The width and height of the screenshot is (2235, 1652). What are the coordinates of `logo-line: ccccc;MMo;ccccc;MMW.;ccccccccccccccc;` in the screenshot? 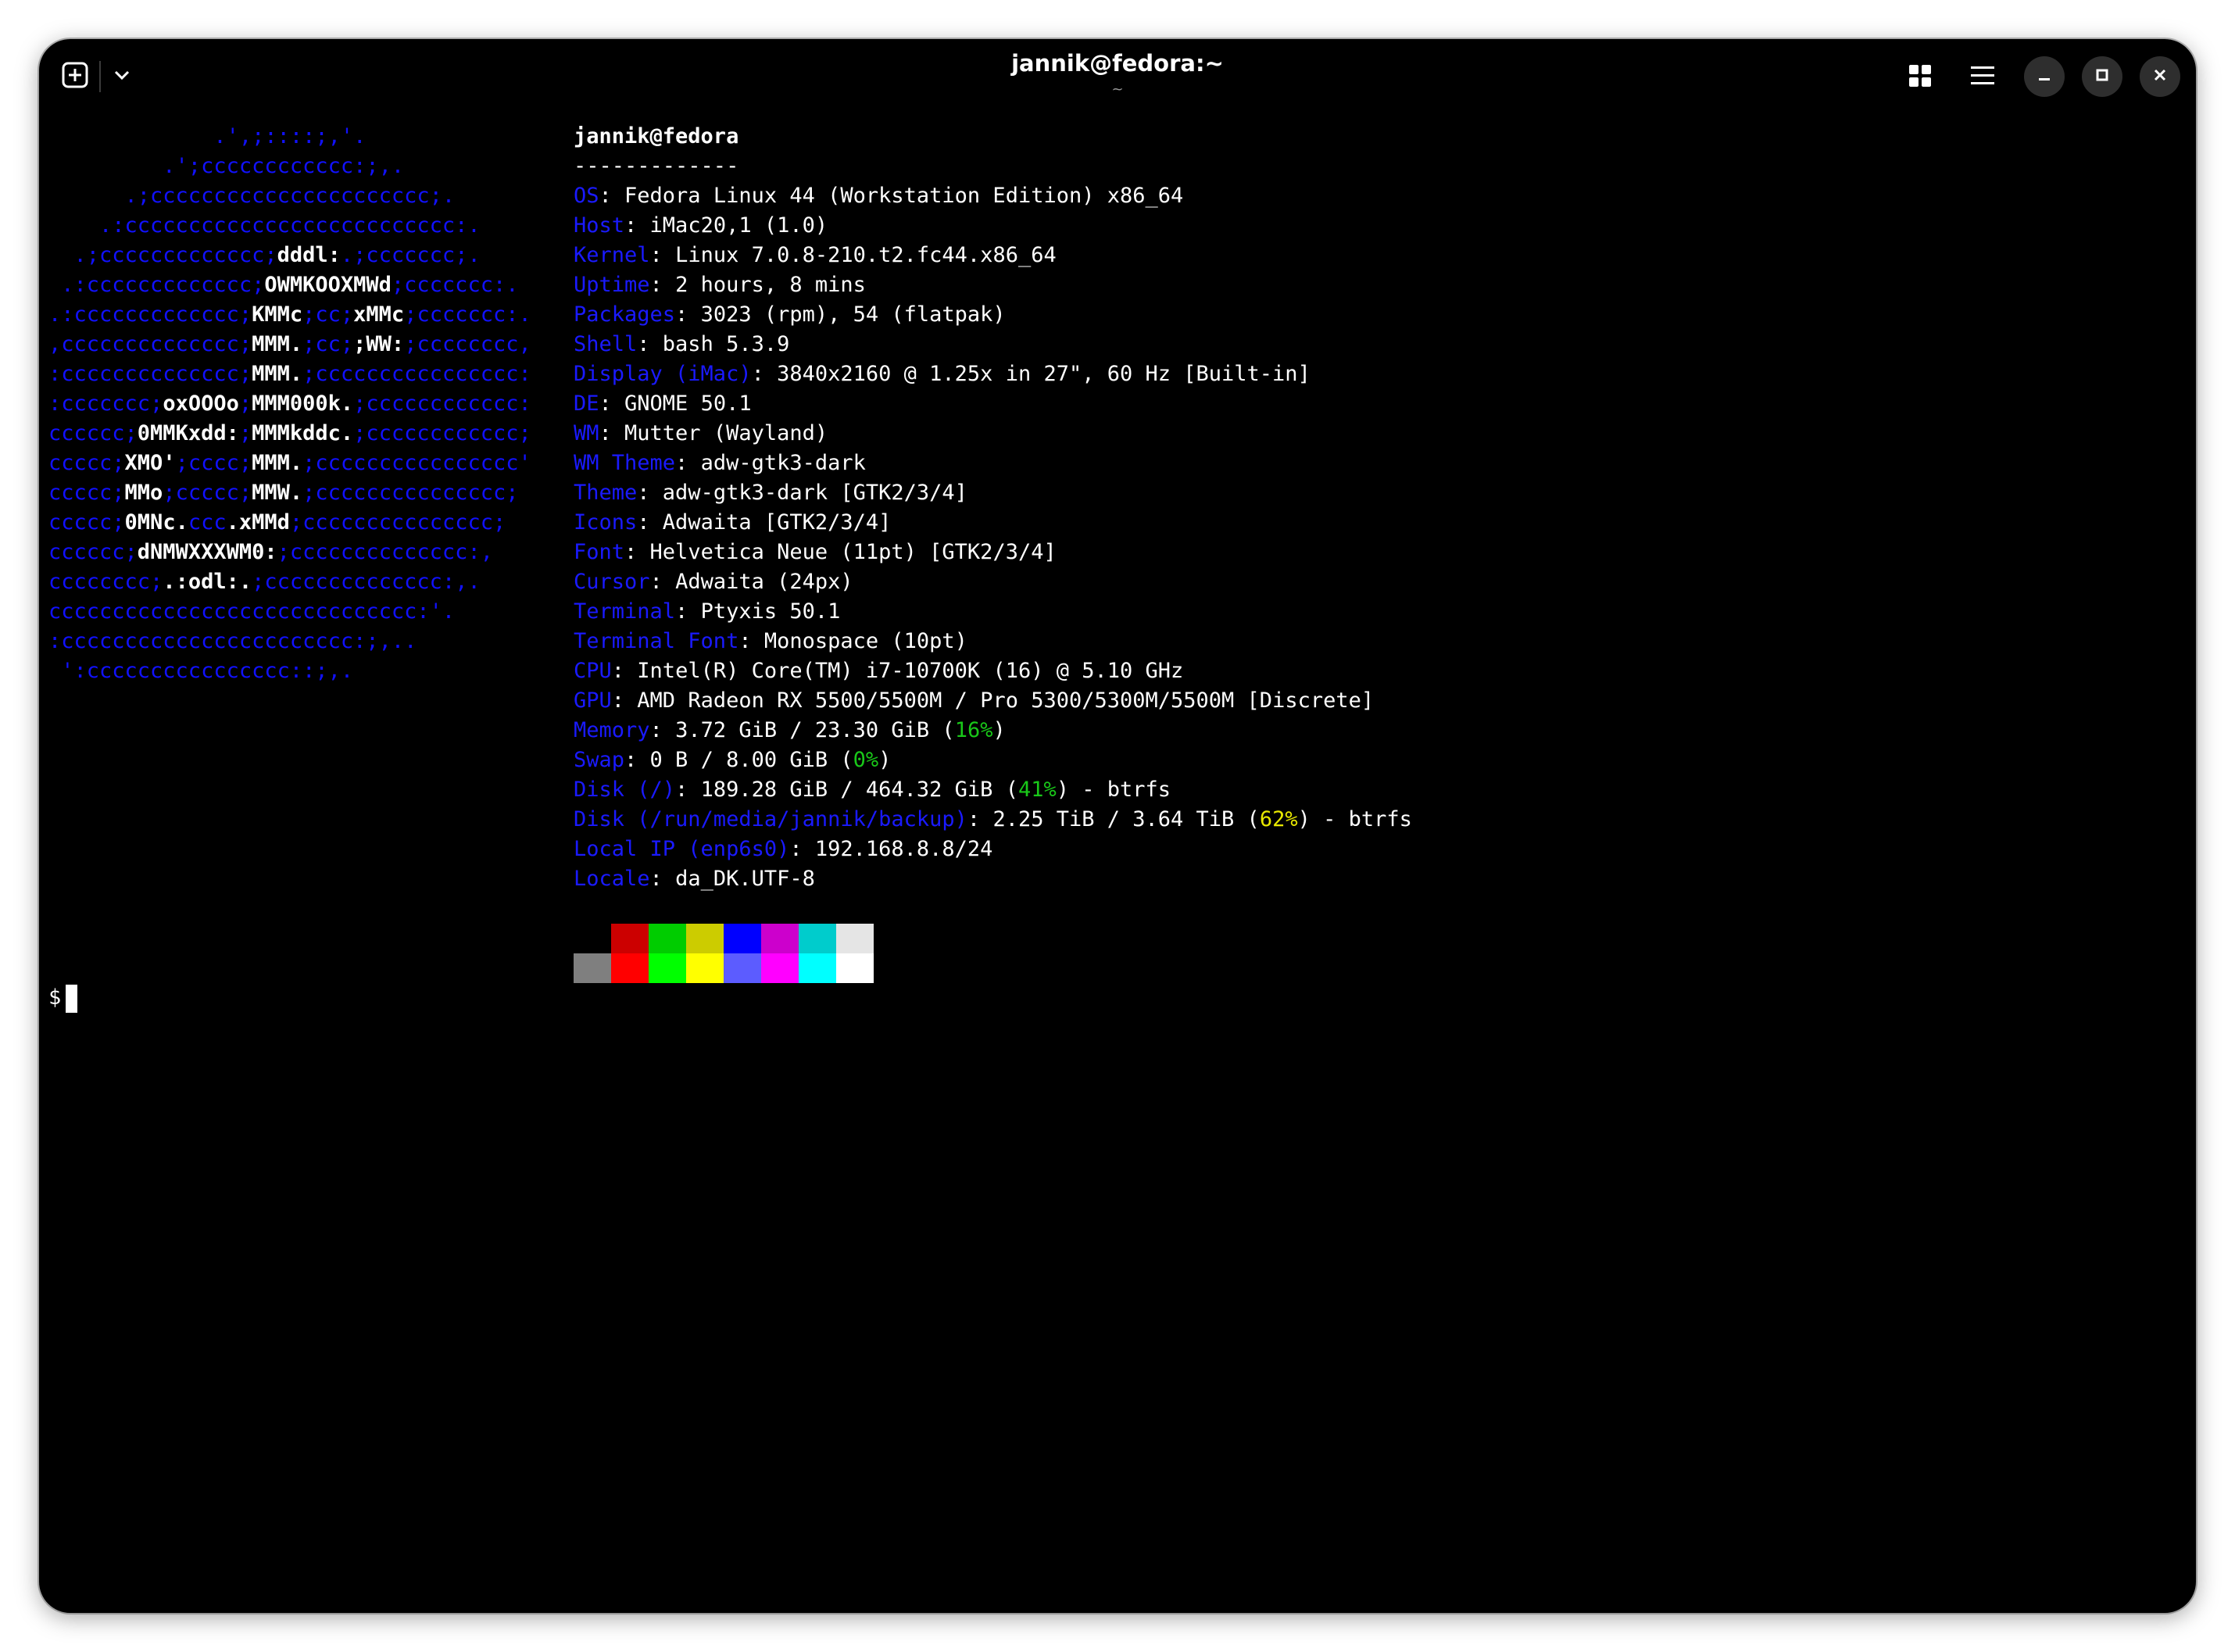 It's located at (283, 493).